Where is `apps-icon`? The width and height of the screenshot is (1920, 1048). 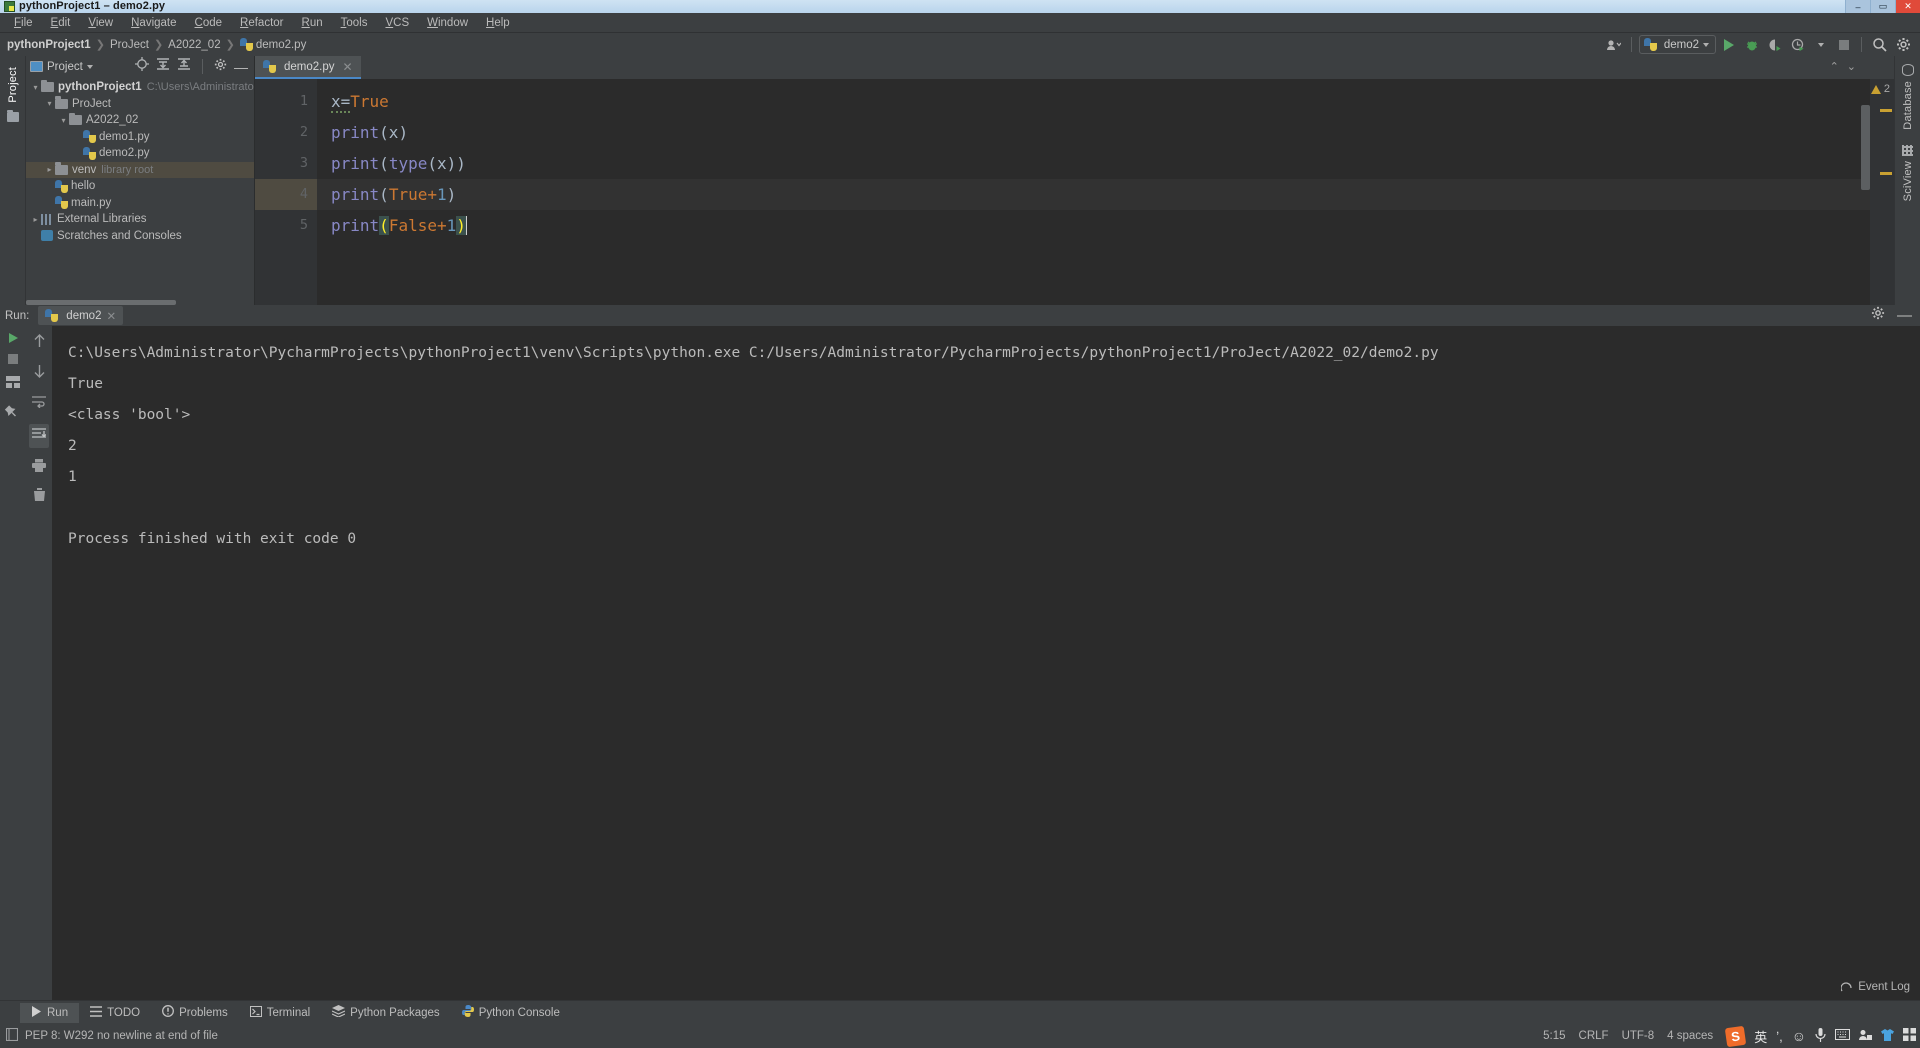
apps-icon is located at coordinates (1909, 1036).